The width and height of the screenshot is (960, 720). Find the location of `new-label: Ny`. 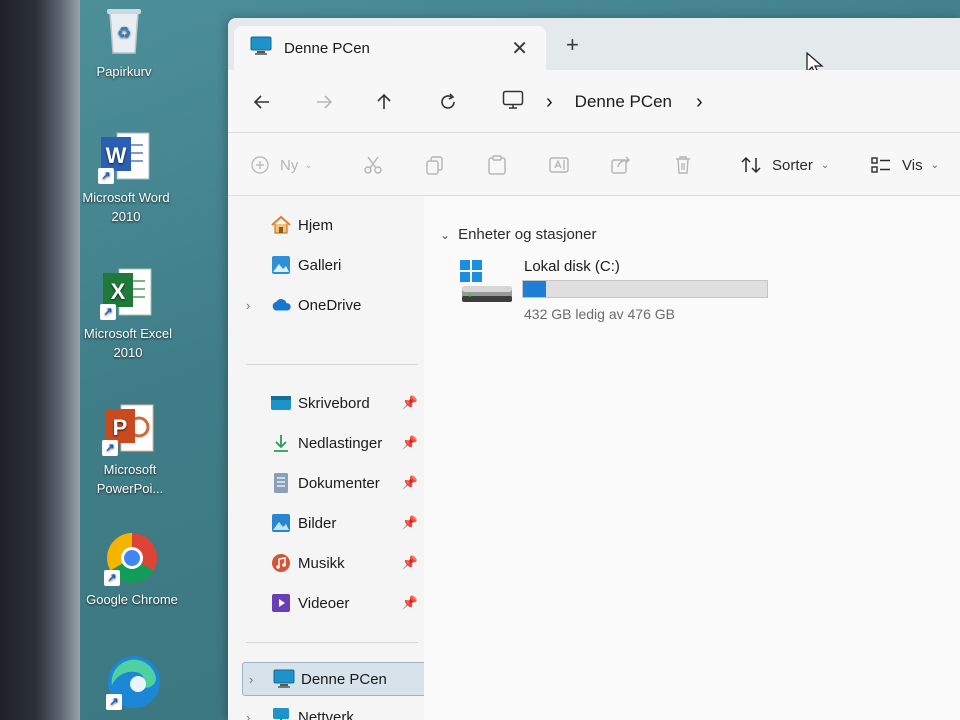

new-label: Ny is located at coordinates (289, 165).